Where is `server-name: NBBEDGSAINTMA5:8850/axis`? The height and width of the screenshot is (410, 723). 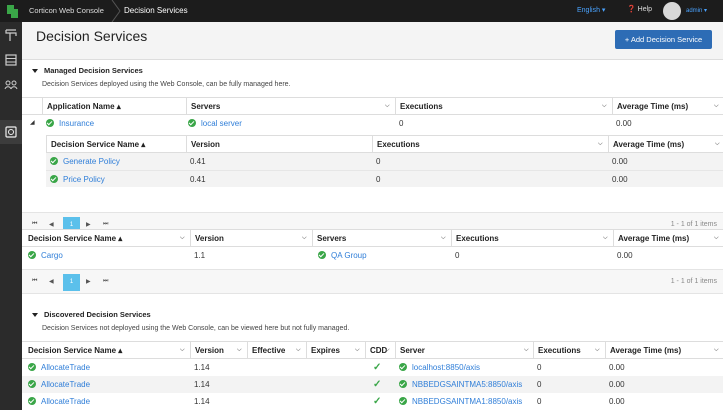 server-name: NBBEDGSAINTMA5:8850/axis is located at coordinates (464, 384).